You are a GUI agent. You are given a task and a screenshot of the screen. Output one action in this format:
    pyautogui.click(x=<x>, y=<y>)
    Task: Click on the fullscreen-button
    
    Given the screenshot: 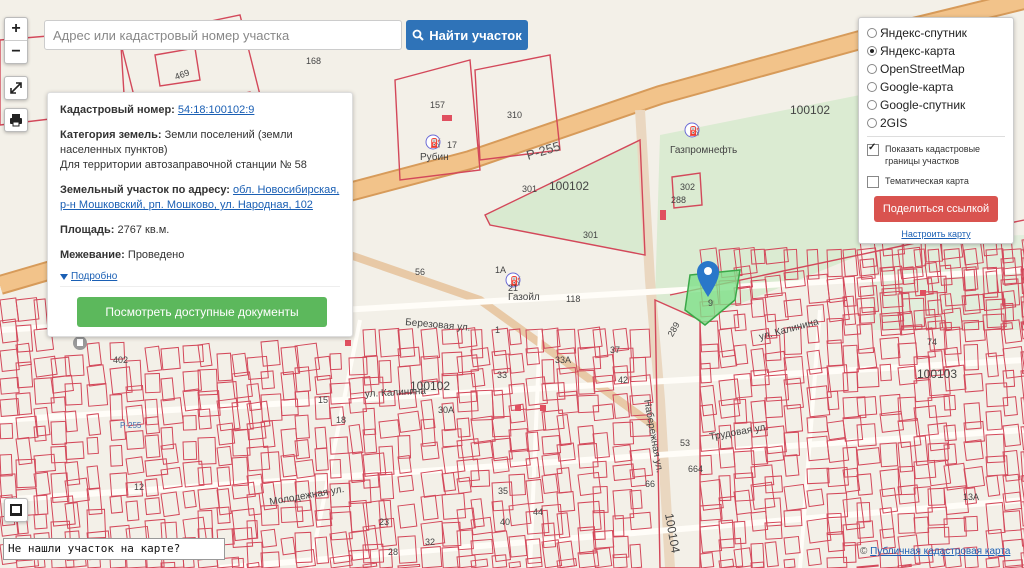 What is the action you would take?
    pyautogui.click(x=16, y=88)
    